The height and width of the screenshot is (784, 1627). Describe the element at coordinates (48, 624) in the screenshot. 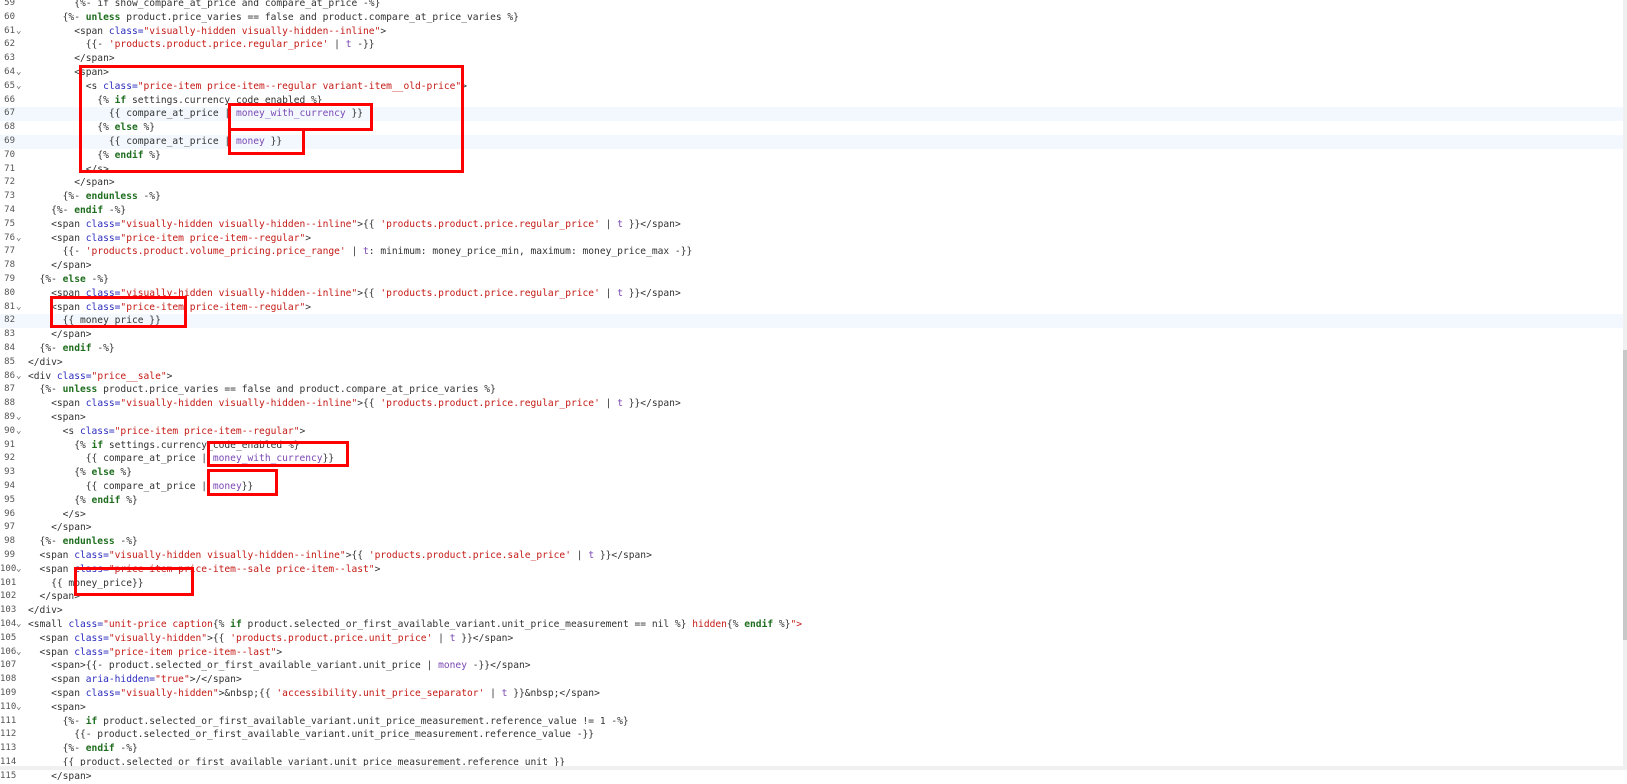

I see `code-token: <small` at that location.